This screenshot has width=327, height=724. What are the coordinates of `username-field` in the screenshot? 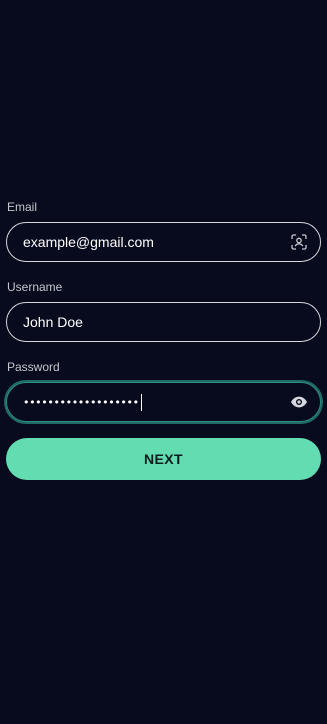 It's located at (140, 322).